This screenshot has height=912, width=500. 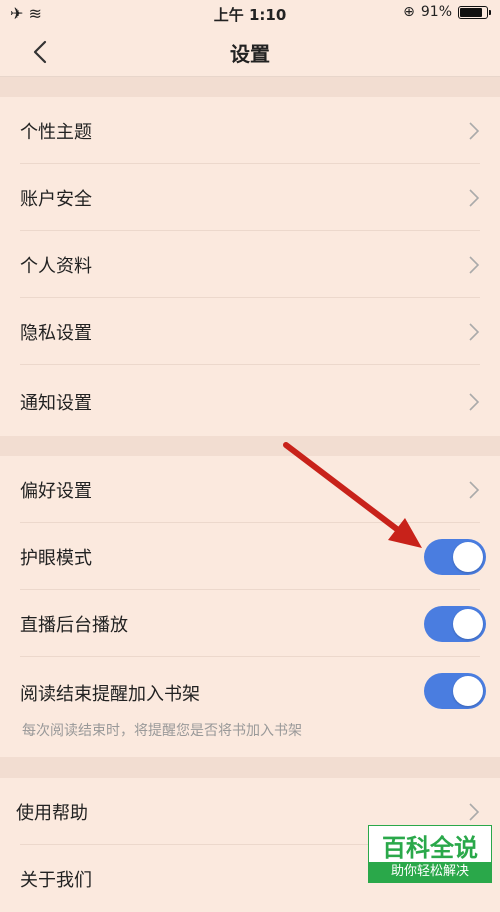 What do you see at coordinates (56, 266) in the screenshot?
I see `settings-item-label: 个人资料` at bounding box center [56, 266].